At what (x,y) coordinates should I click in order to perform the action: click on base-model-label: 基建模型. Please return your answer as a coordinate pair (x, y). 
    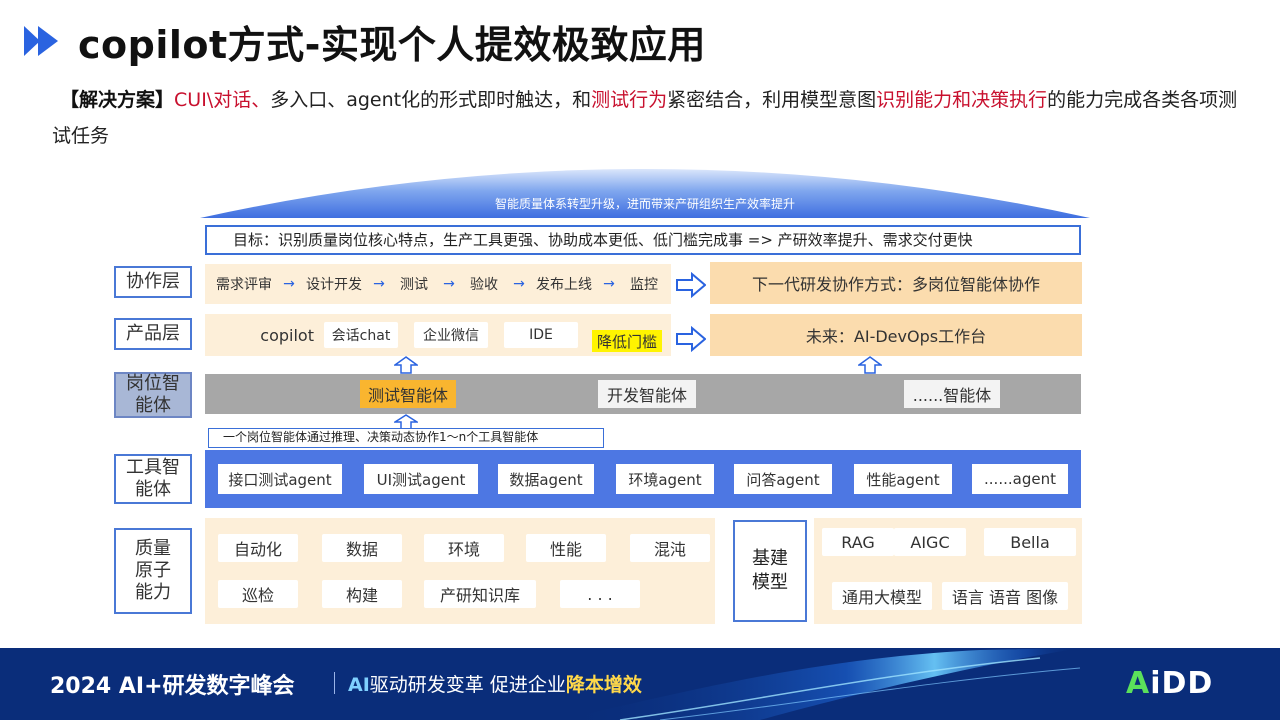
    Looking at the image, I should click on (770, 571).